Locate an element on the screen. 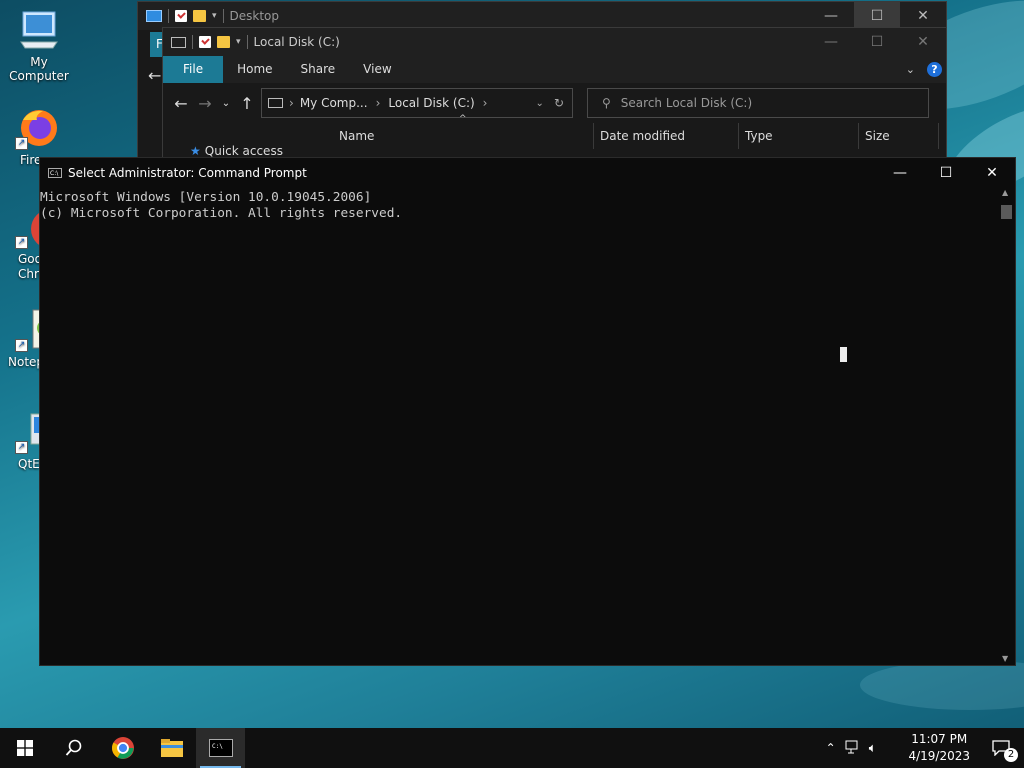 This screenshot has width=1024, height=768. search-icon is located at coordinates (73, 747).